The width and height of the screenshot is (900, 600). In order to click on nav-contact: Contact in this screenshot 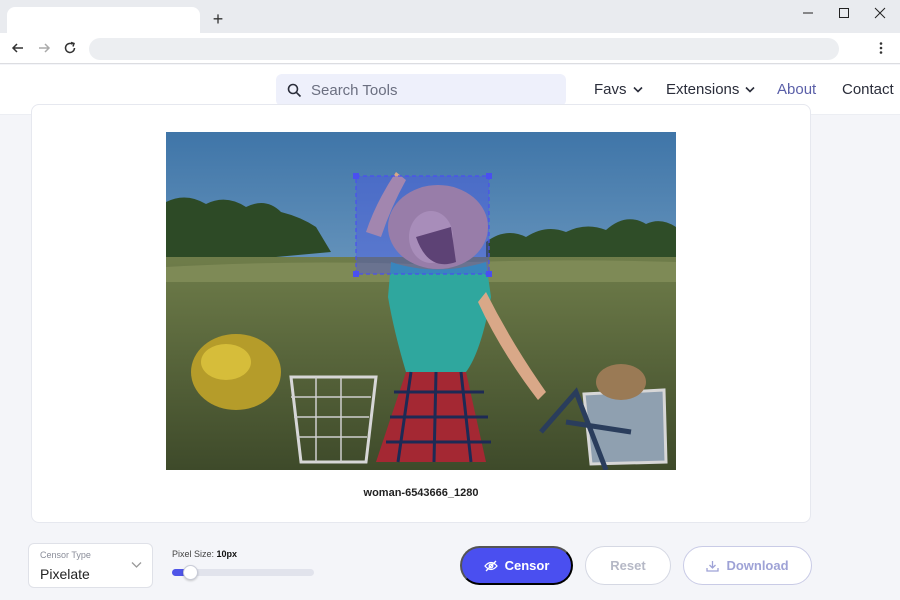, I will do `click(868, 89)`.